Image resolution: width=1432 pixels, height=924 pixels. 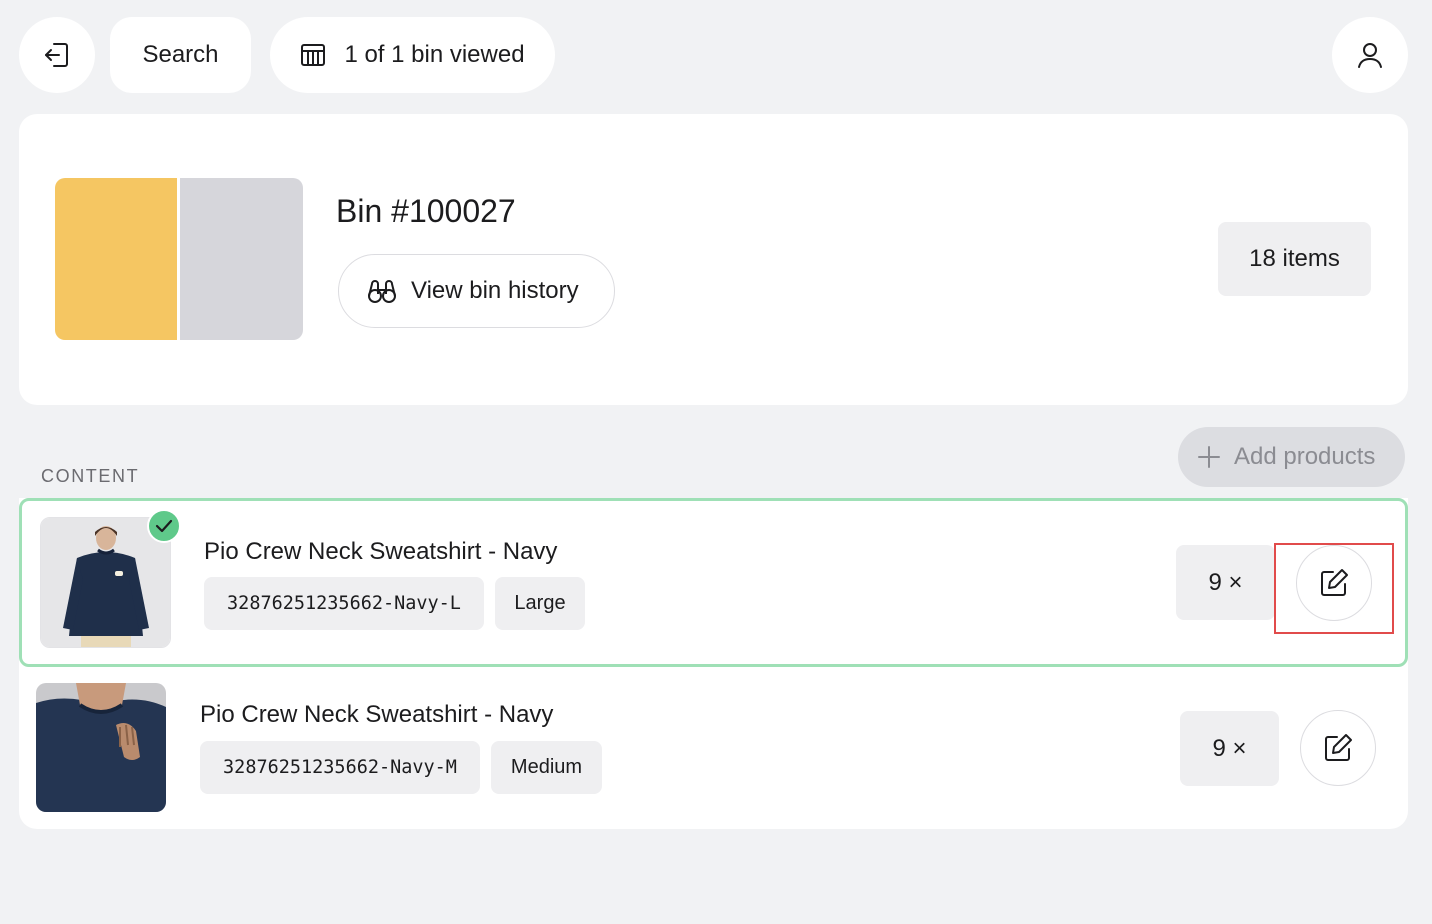 What do you see at coordinates (1209, 457) in the screenshot?
I see `plus-icon` at bounding box center [1209, 457].